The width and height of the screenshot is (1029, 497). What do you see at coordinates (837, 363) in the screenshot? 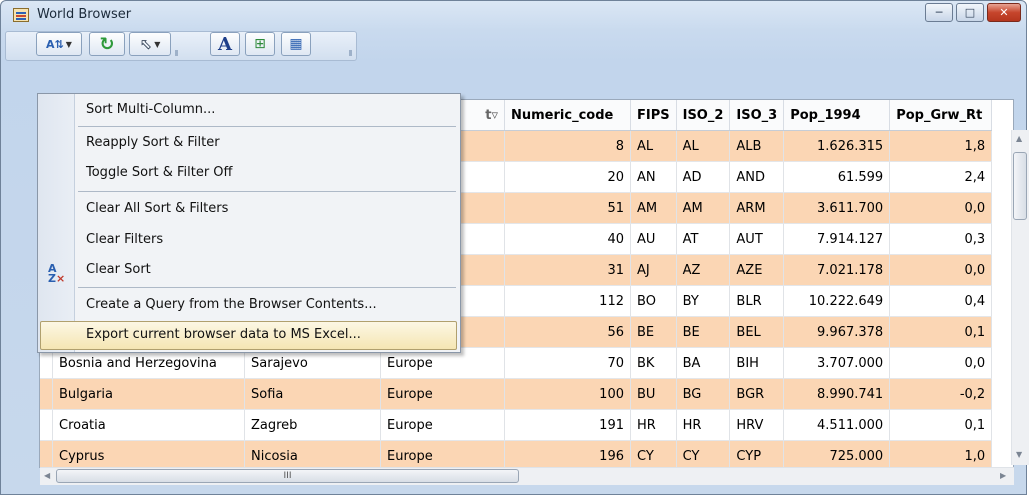
I see `cell-pop-1994: 3.707.000` at bounding box center [837, 363].